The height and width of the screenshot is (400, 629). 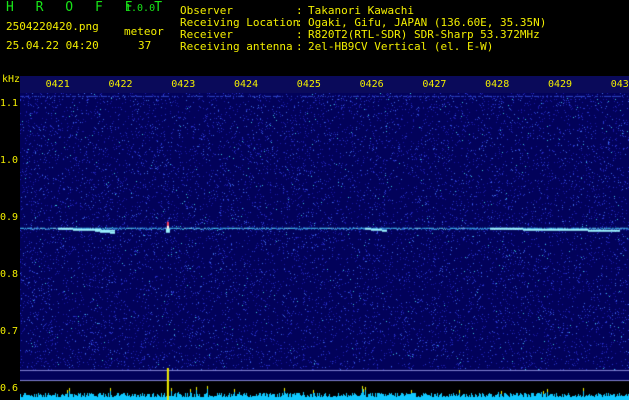 I want to click on y-tick-label: 0.7, so click(x=9, y=331).